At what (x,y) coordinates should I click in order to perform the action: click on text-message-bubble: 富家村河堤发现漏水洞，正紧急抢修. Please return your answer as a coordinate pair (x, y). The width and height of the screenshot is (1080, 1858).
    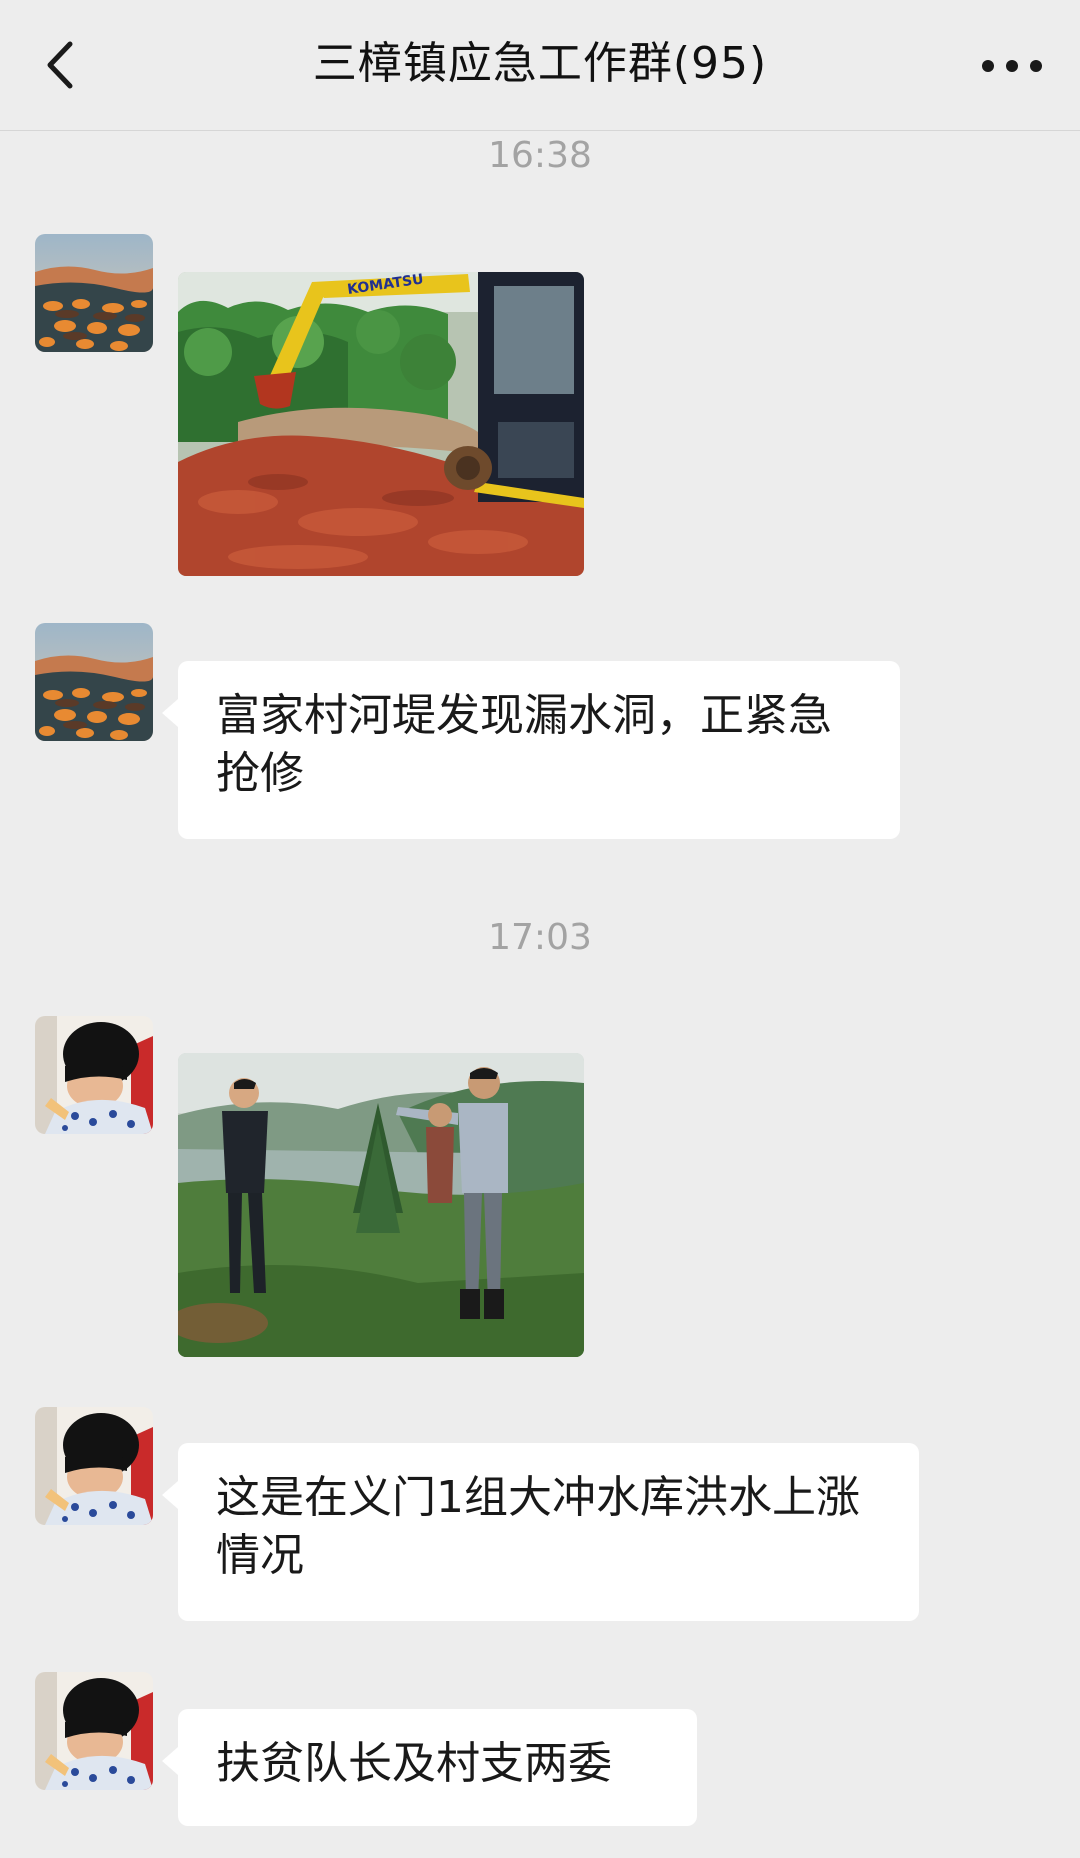
    Looking at the image, I should click on (531, 750).